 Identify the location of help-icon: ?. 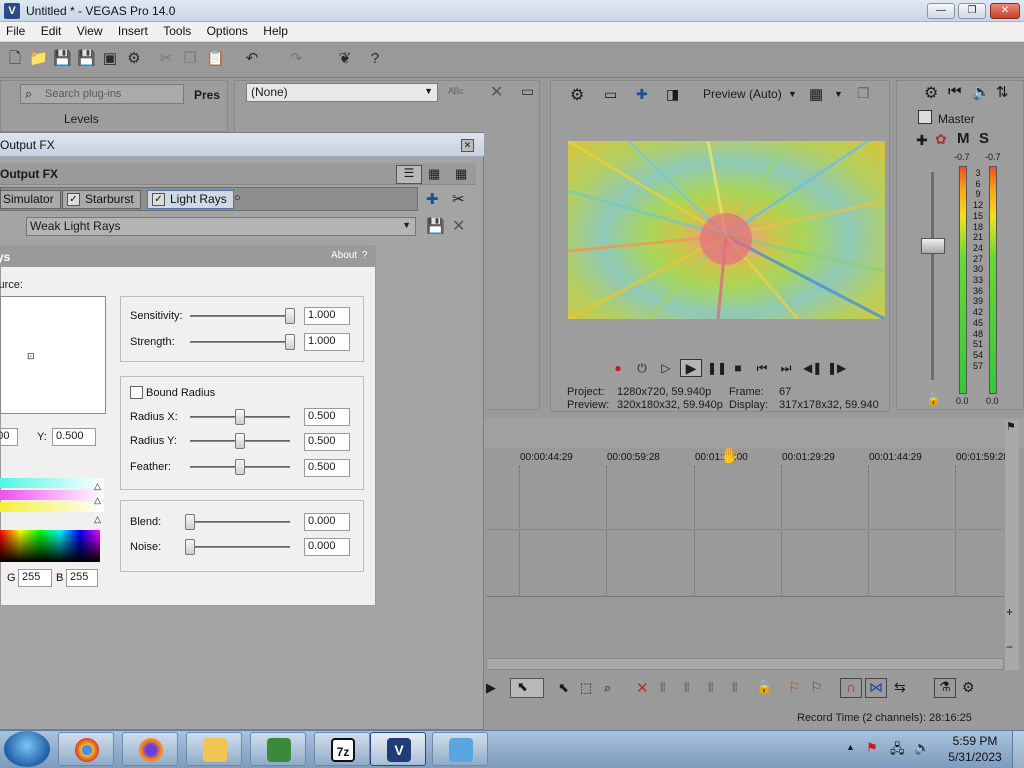
(375, 59).